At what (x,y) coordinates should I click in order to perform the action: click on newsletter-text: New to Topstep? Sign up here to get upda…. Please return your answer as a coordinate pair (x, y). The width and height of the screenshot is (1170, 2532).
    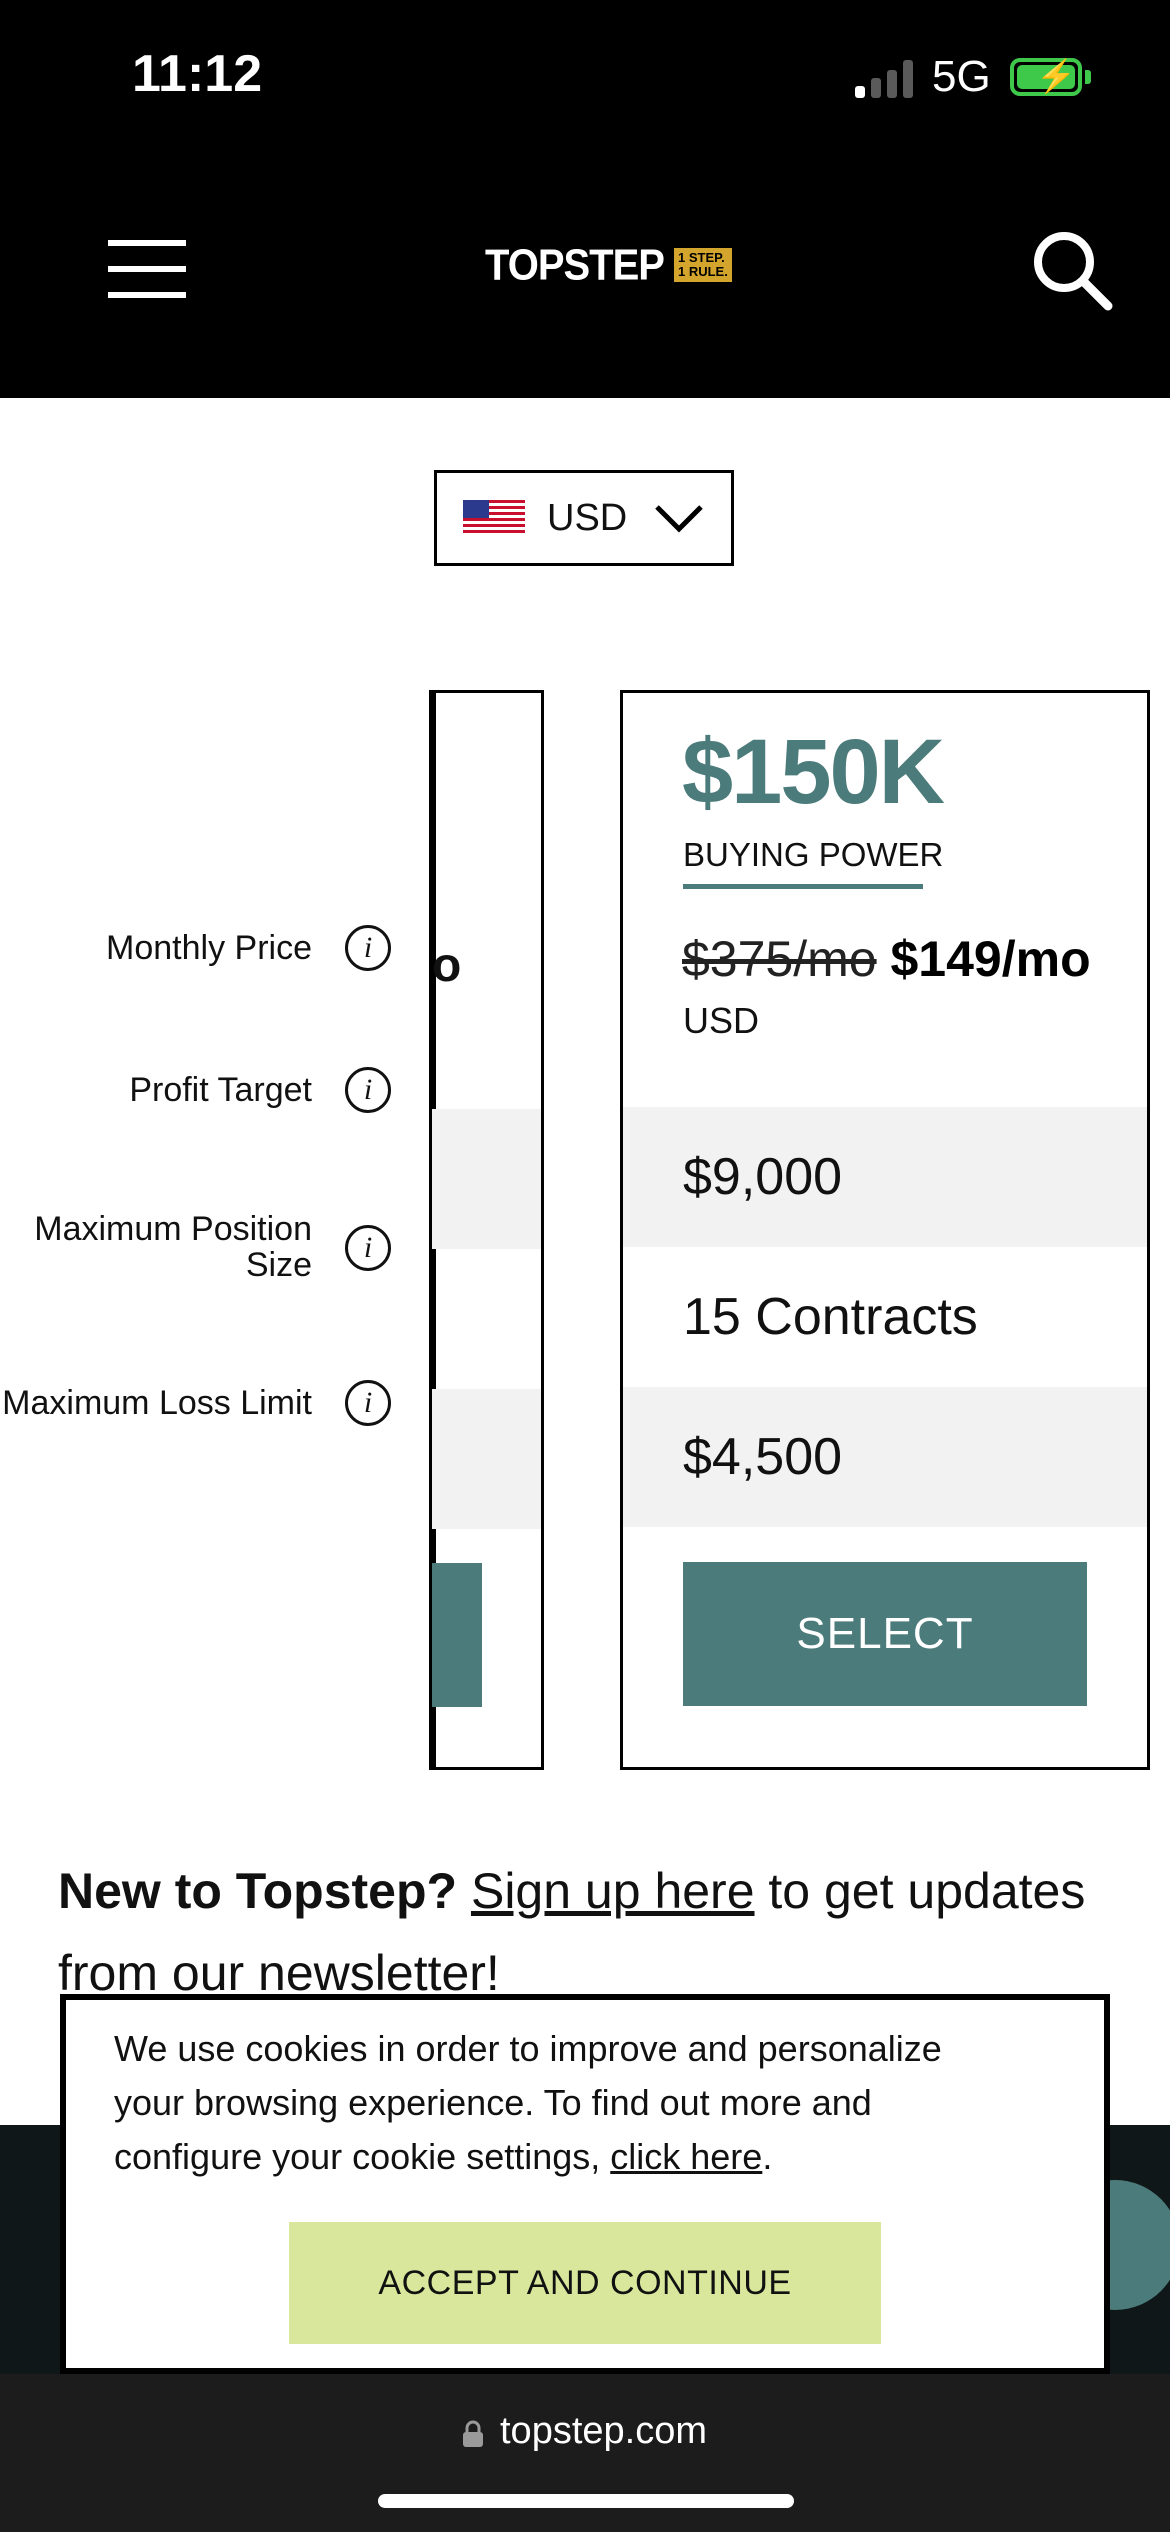
    Looking at the image, I should click on (598, 1932).